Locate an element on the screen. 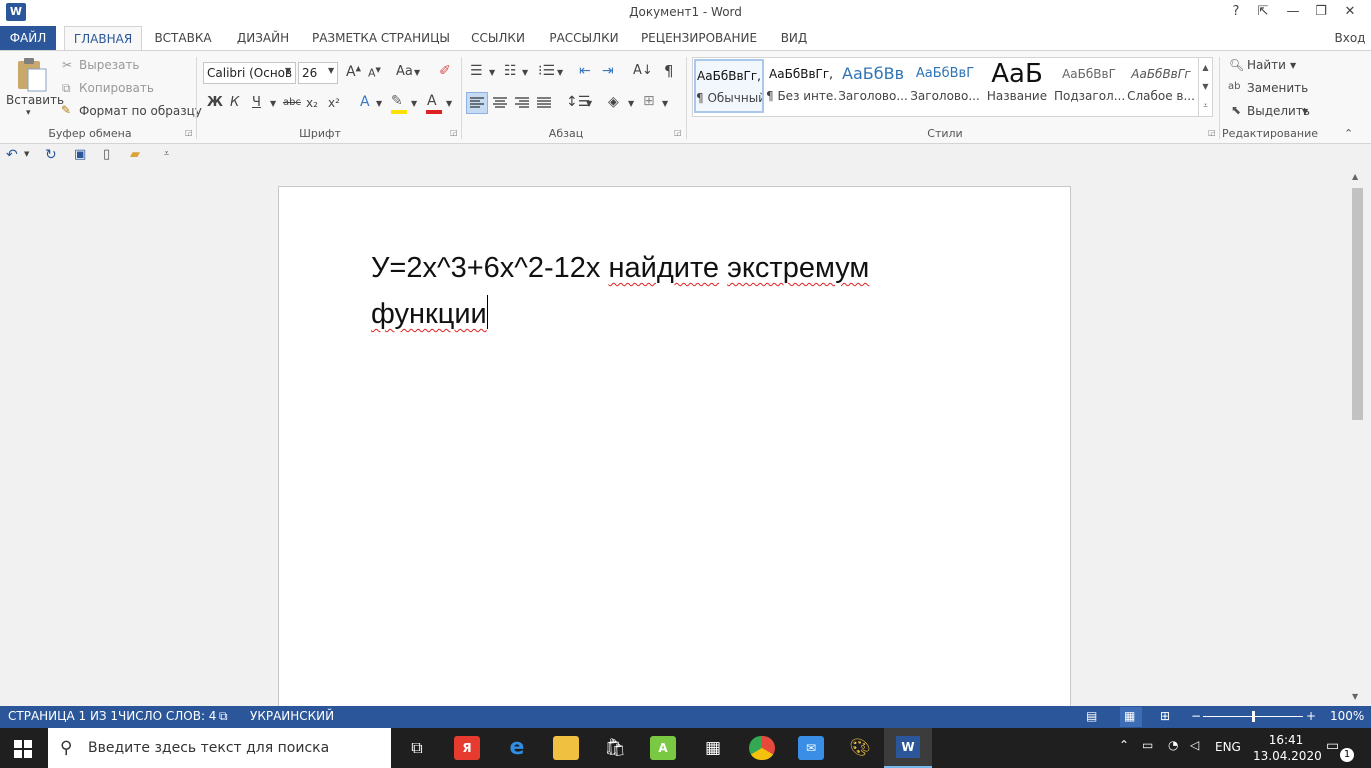  subscript-button: x₂ is located at coordinates (312, 103).